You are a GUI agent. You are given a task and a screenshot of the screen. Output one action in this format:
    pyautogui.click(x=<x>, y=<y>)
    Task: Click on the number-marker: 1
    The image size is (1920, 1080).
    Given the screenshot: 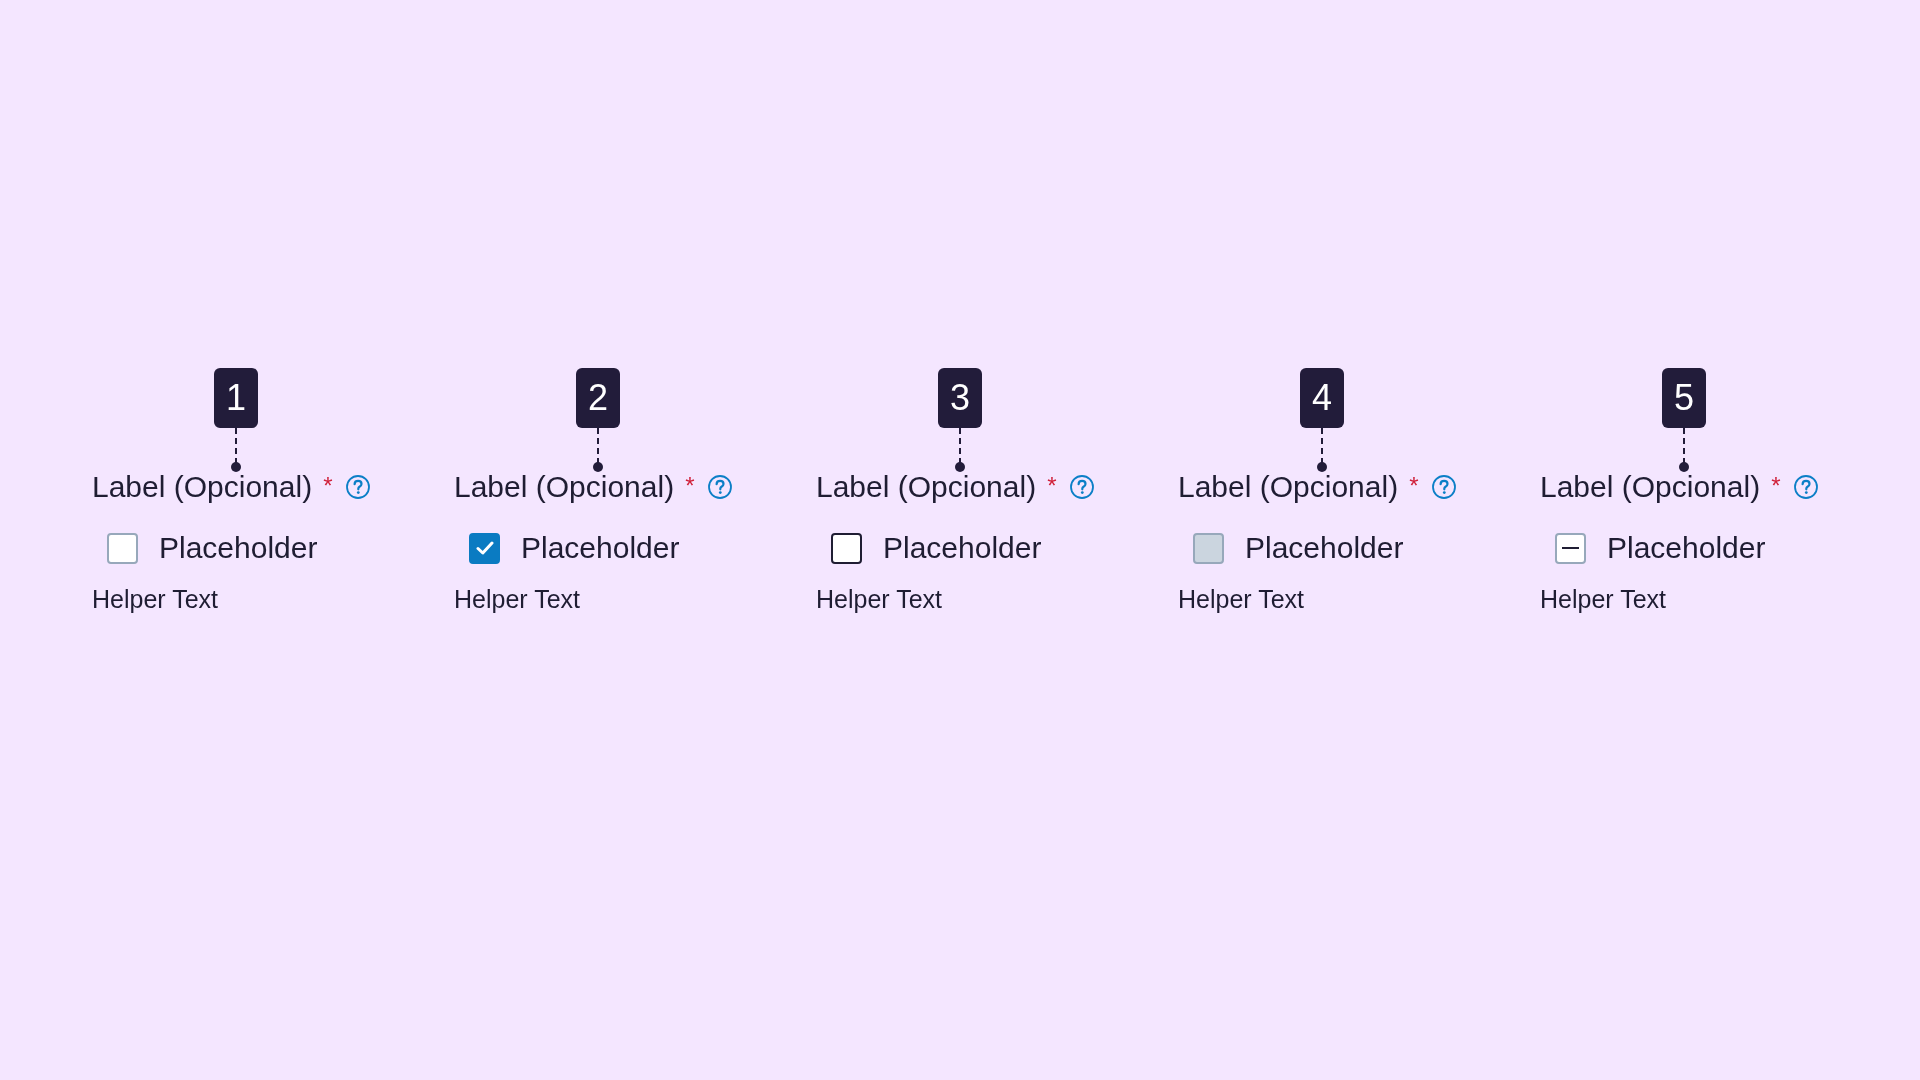 What is the action you would take?
    pyautogui.click(x=236, y=398)
    